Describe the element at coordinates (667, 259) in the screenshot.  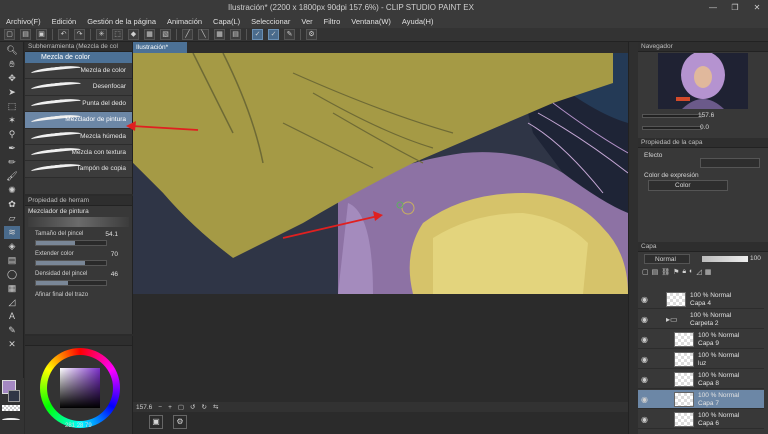
I see `blend-mode-select: Normal` at that location.